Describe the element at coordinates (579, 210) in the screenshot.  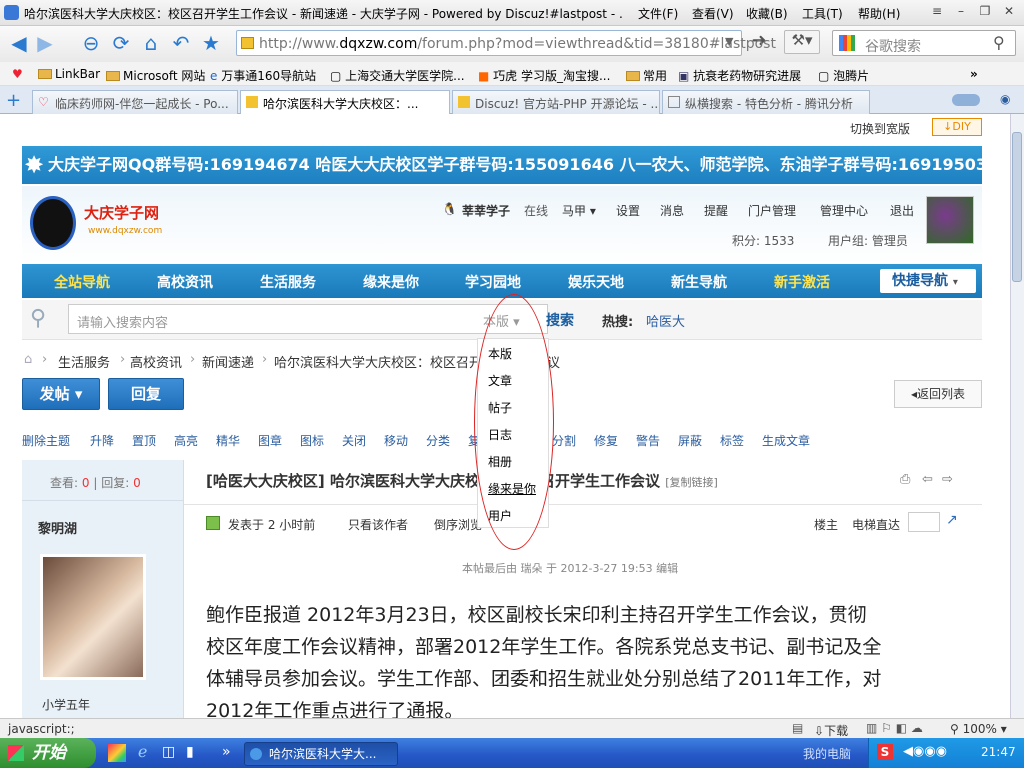
I see `alt-account-link: 马甲 ▾` at that location.